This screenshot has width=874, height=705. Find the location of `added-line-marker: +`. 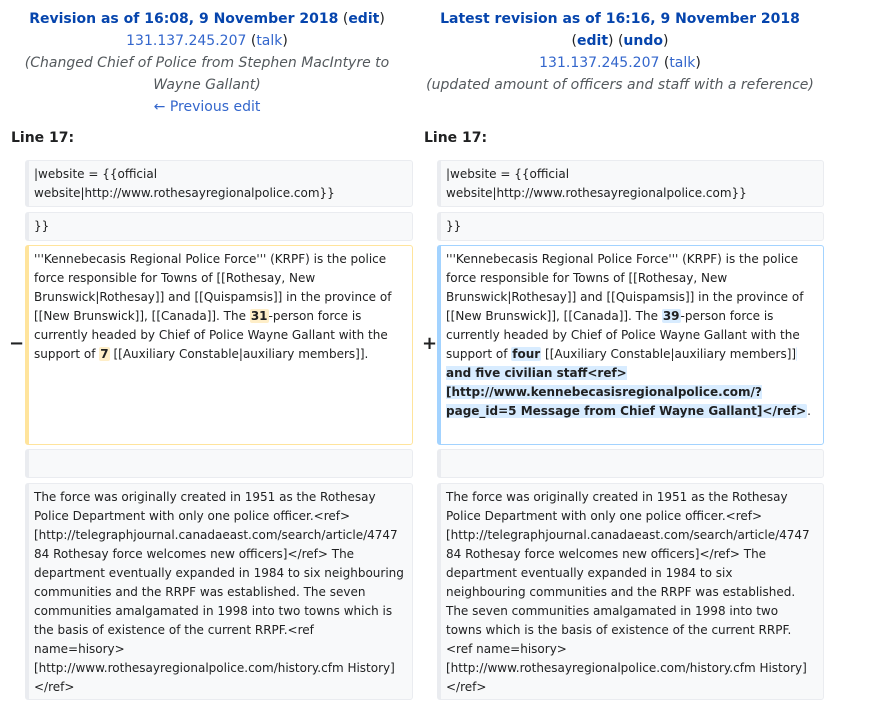

added-line-marker: + is located at coordinates (430, 343).